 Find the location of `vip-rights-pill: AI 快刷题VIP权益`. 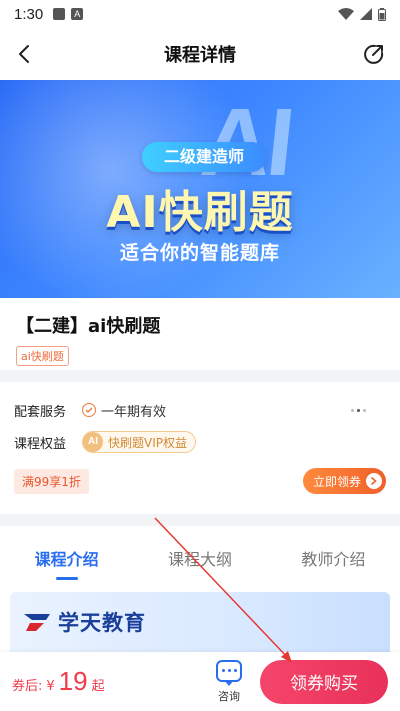

vip-rights-pill: AI 快刷题VIP权益 is located at coordinates (139, 442).